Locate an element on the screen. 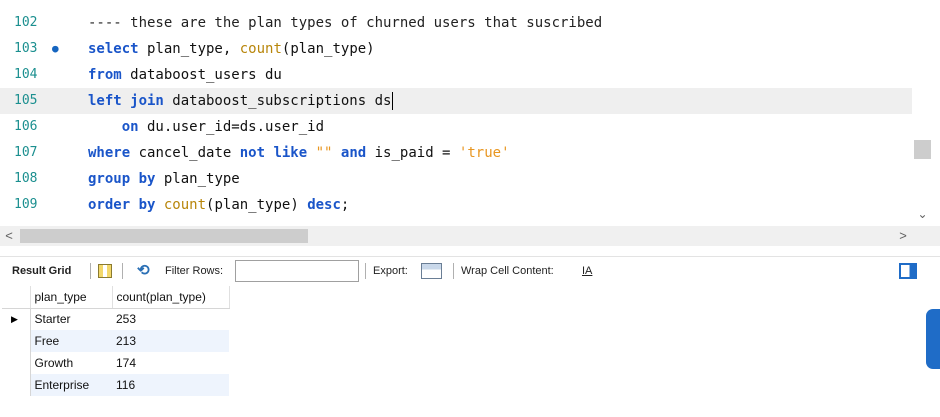 This screenshot has height=417, width=940. sql-identifier: plan_type is located at coordinates (197, 179).